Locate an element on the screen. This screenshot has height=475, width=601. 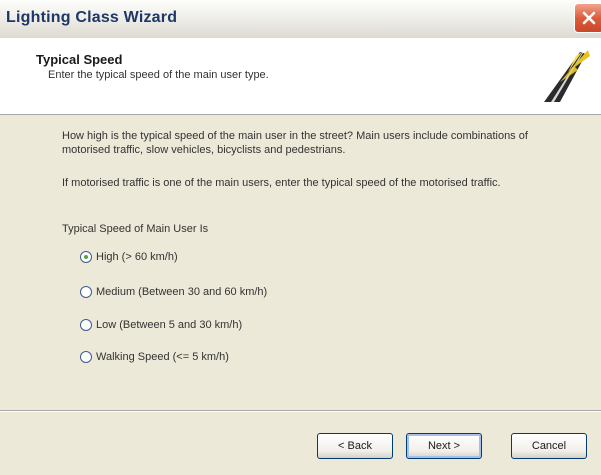
next-button: Next > is located at coordinates (444, 446).